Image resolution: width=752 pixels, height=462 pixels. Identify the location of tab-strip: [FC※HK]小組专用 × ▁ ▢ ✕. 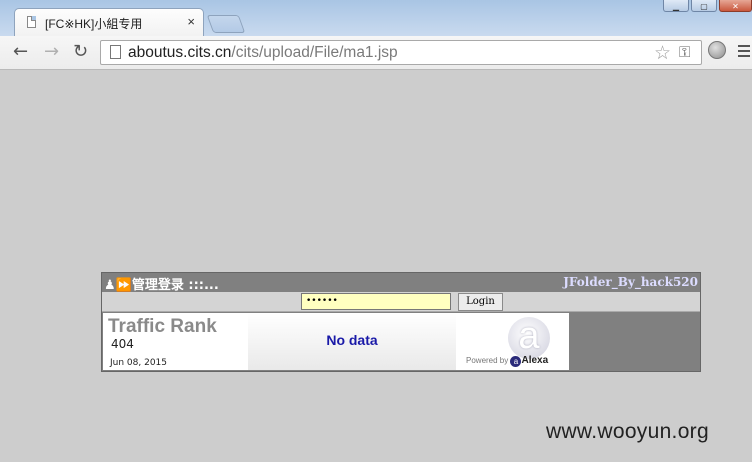
(376, 18).